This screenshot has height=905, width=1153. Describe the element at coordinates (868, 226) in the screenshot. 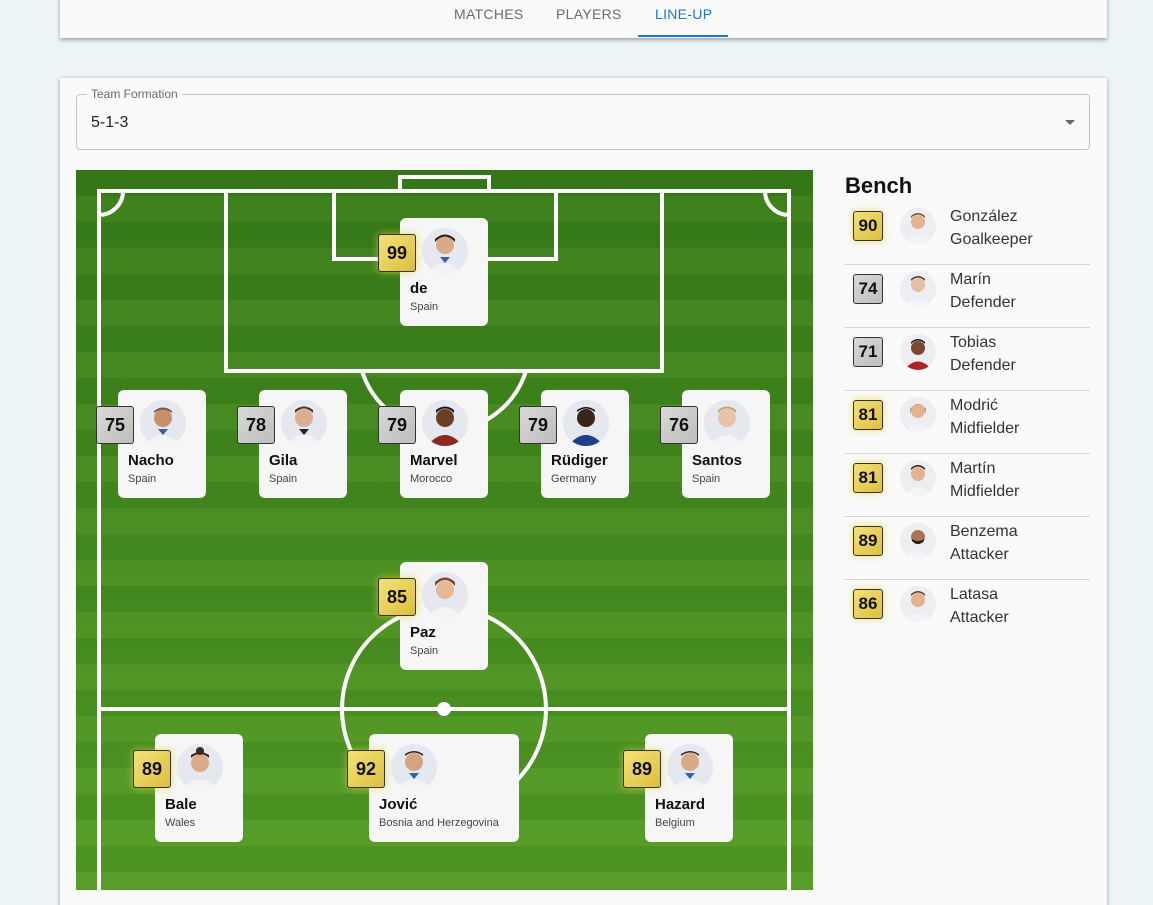

I see `player-rating: 90` at that location.